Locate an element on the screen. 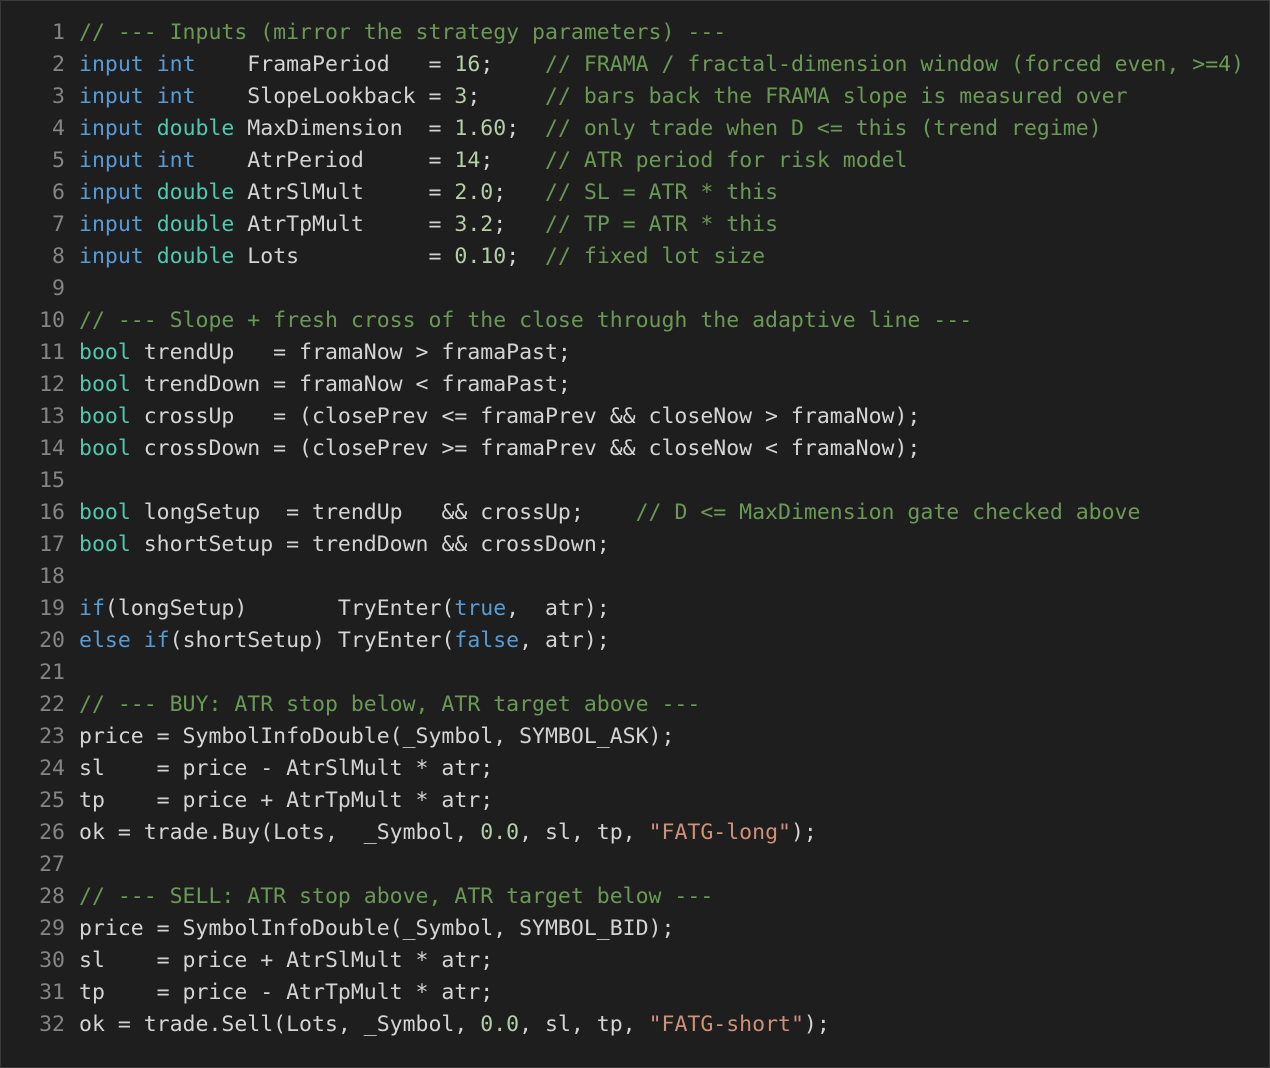  code-line: 31 tp = price - AtrTpMult * atr; is located at coordinates (622, 993).